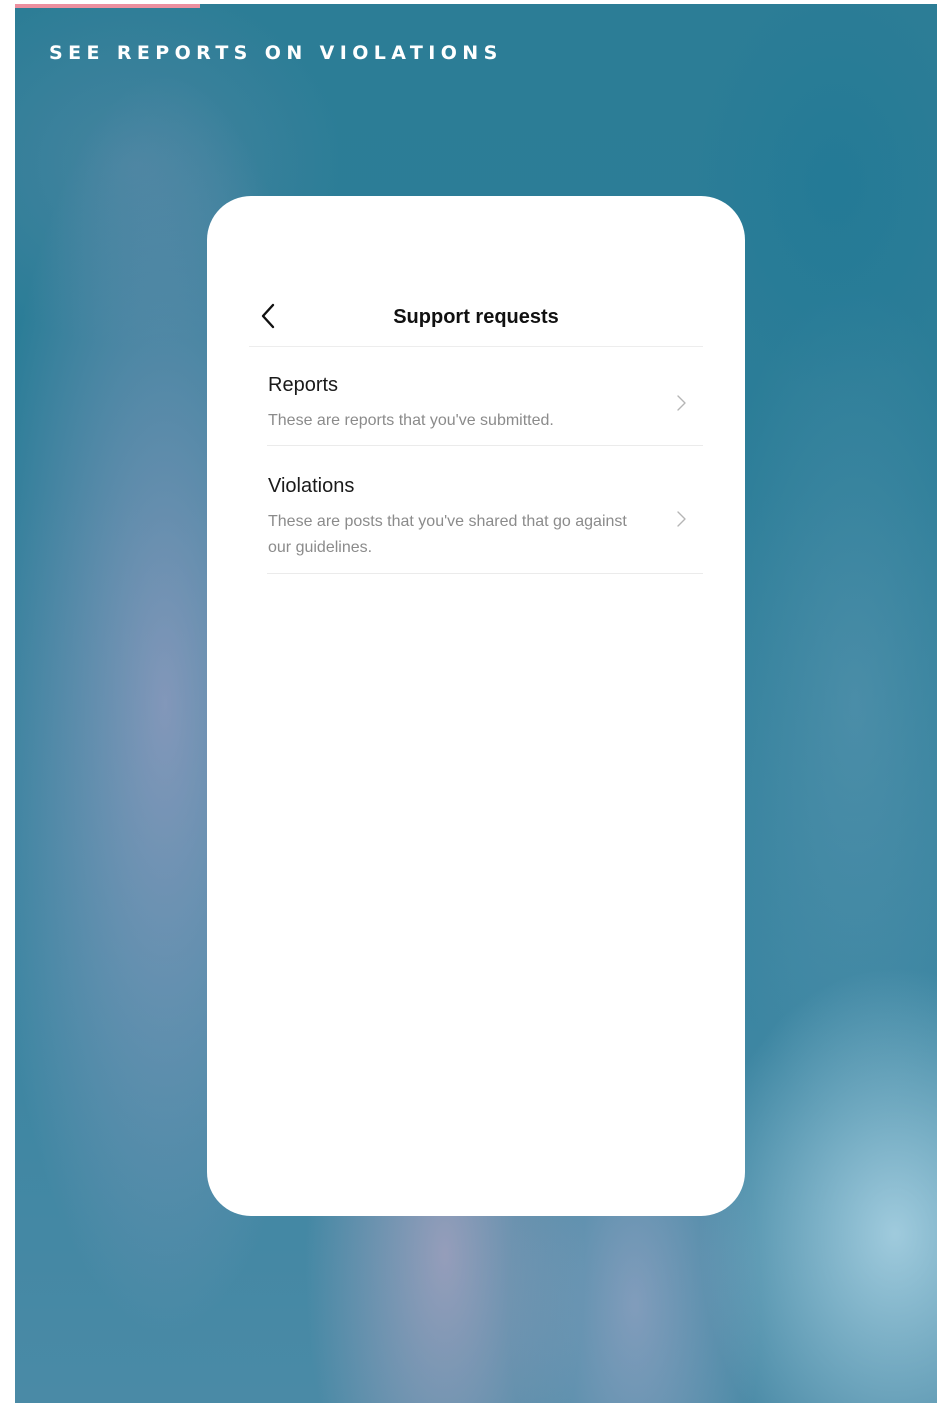 The height and width of the screenshot is (1403, 944). Describe the element at coordinates (107, 6) in the screenshot. I see `accent-tab` at that location.